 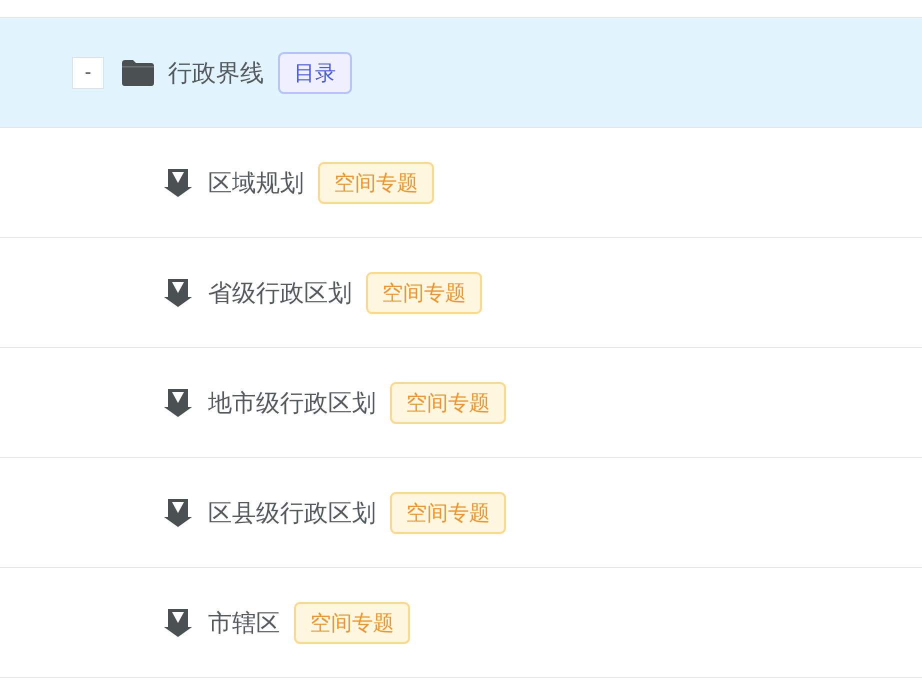 What do you see at coordinates (292, 403) in the screenshot?
I see `node-label: 地市级行政区划` at bounding box center [292, 403].